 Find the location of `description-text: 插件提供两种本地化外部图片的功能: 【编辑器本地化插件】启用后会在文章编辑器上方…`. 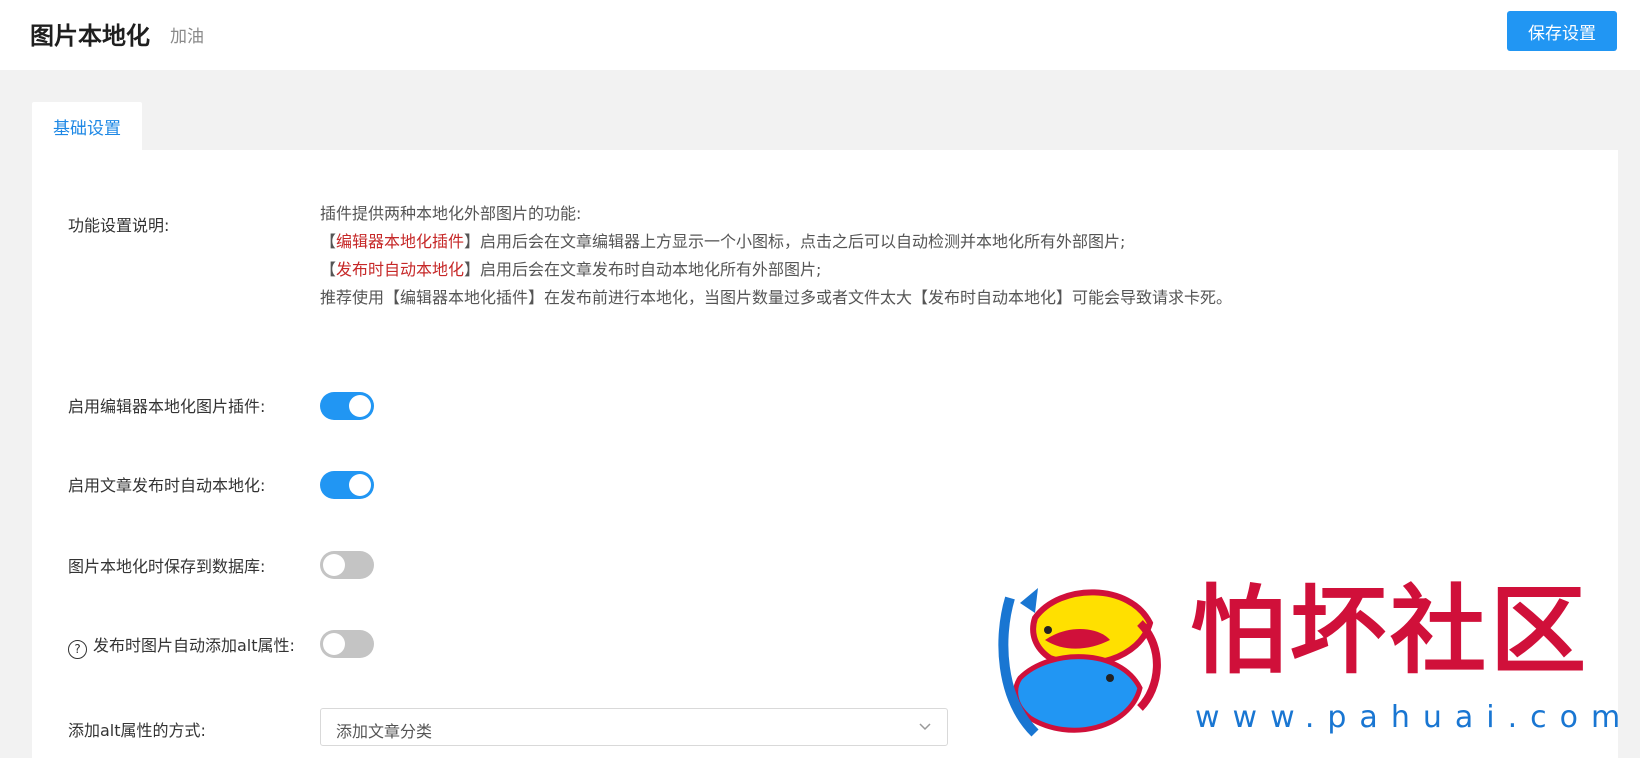

description-text: 插件提供两种本地化外部图片的功能: 【编辑器本地化插件】启用后会在文章编辑器上方… is located at coordinates (785, 256).